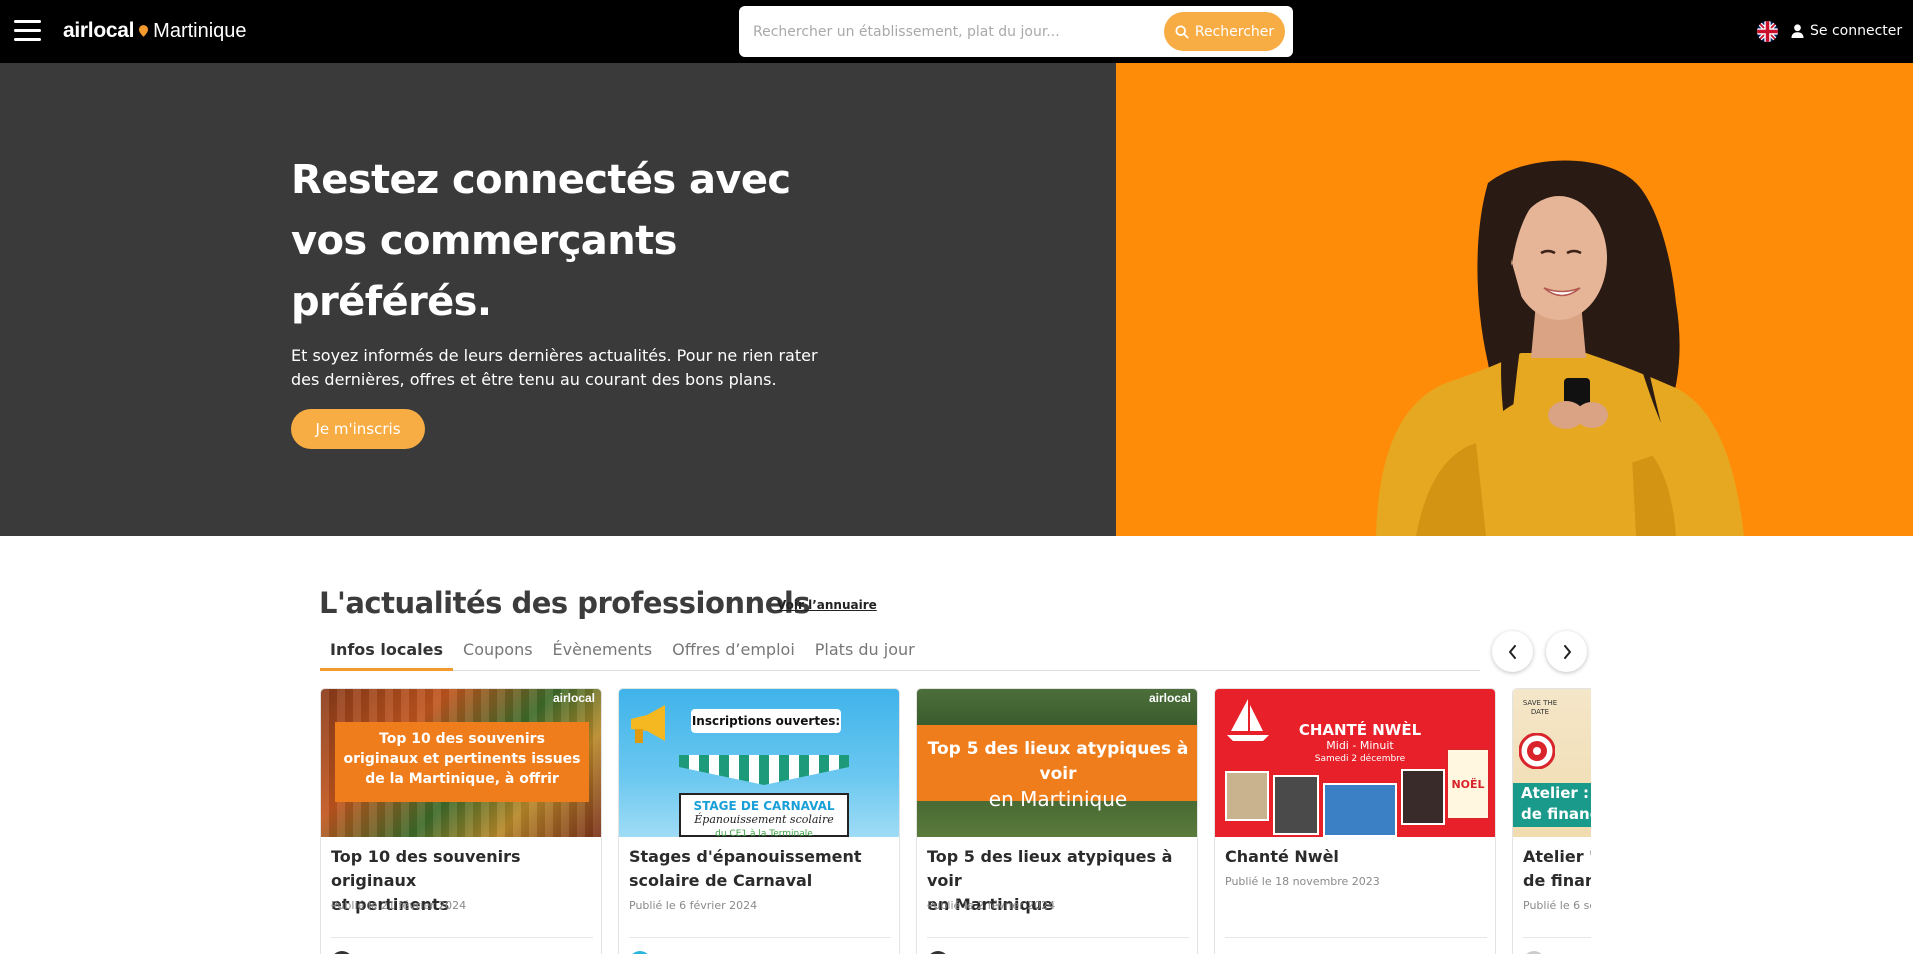 This screenshot has width=1913, height=954. Describe the element at coordinates (144, 31) in the screenshot. I see `location-pin-icon` at that location.